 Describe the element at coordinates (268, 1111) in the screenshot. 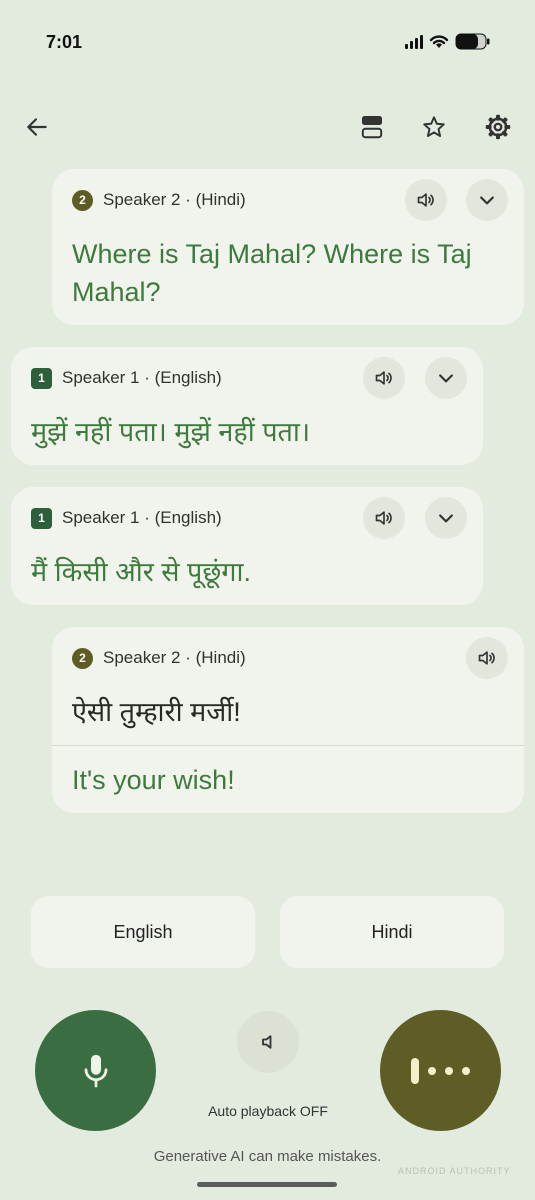

I see `auto-playback-label: Auto playback OFF` at that location.